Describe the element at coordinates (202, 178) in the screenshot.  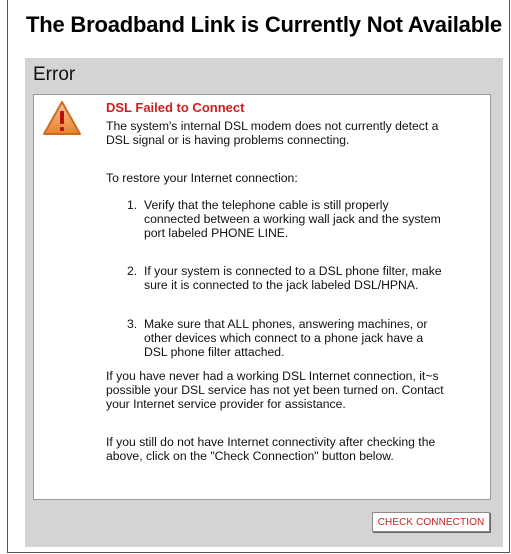
I see `restore-intro: To restore your Internet connection:` at that location.